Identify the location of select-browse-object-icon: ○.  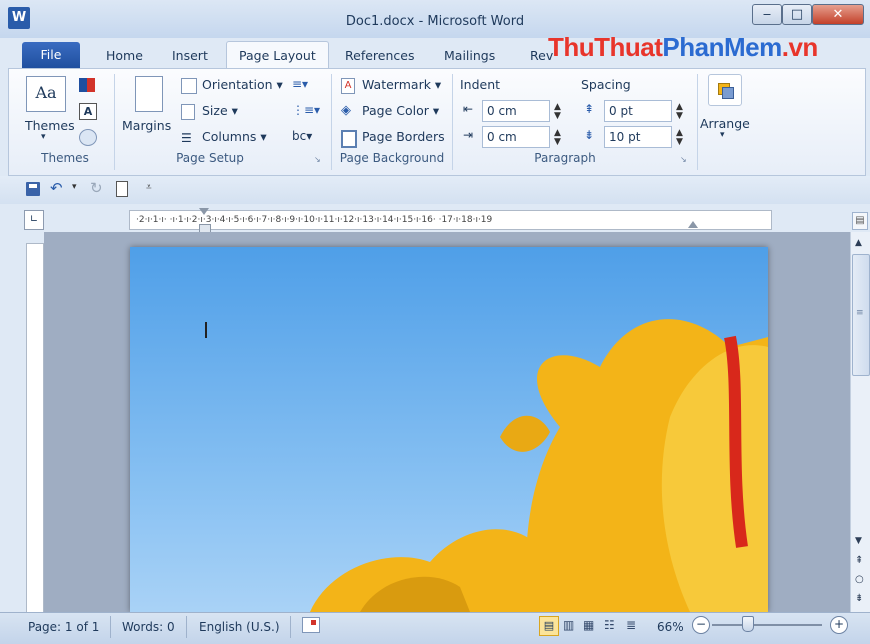
(859, 579).